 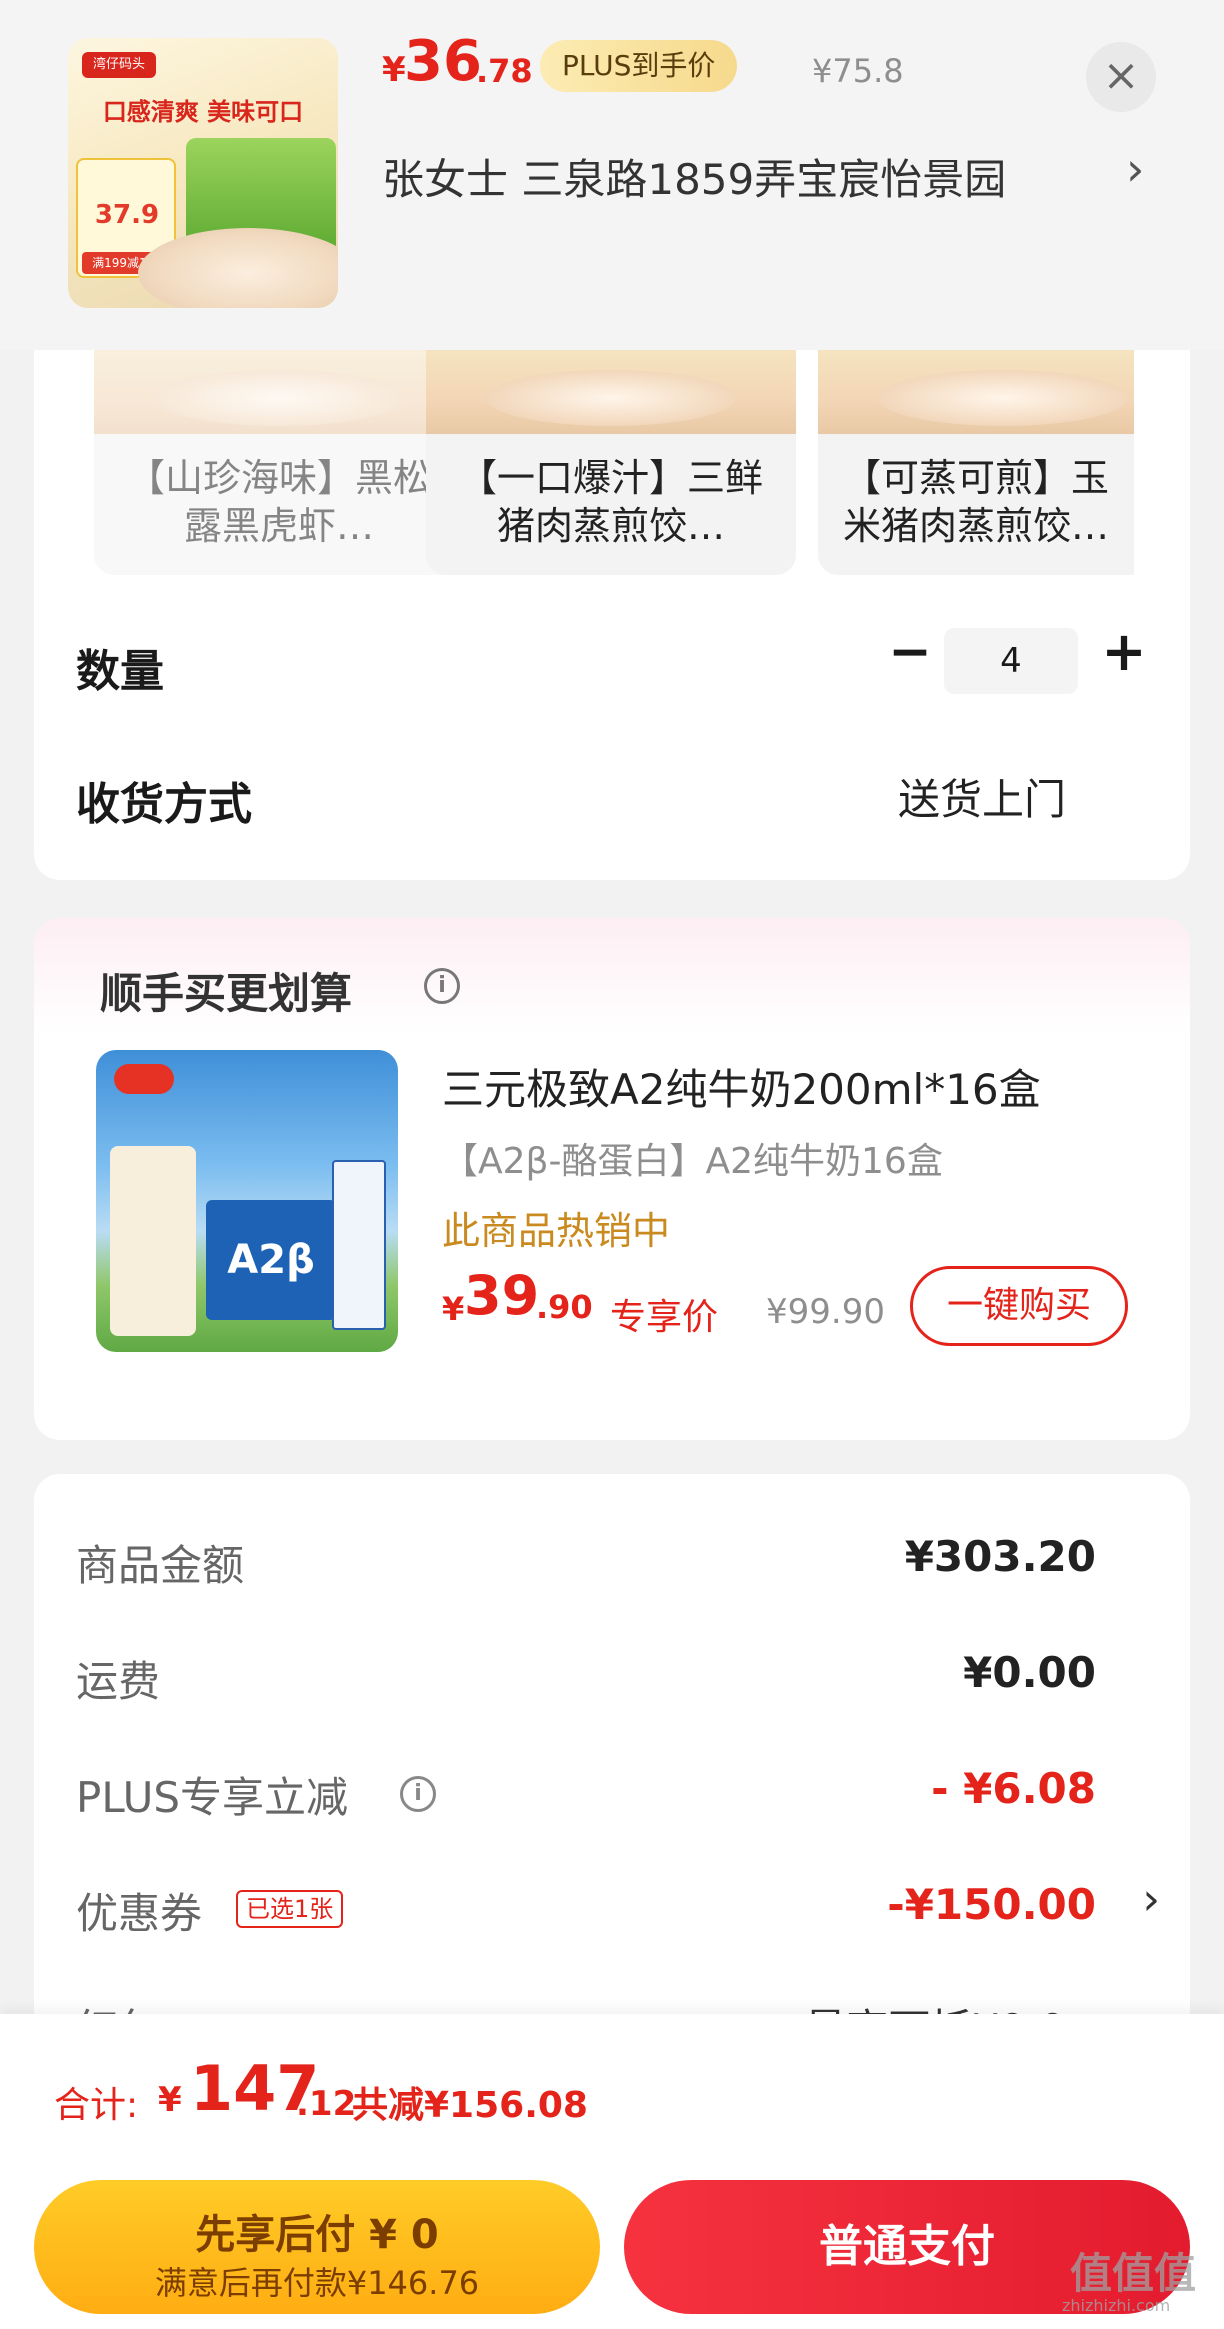 I want to click on total-decimal: .12, so click(x=326, y=2104).